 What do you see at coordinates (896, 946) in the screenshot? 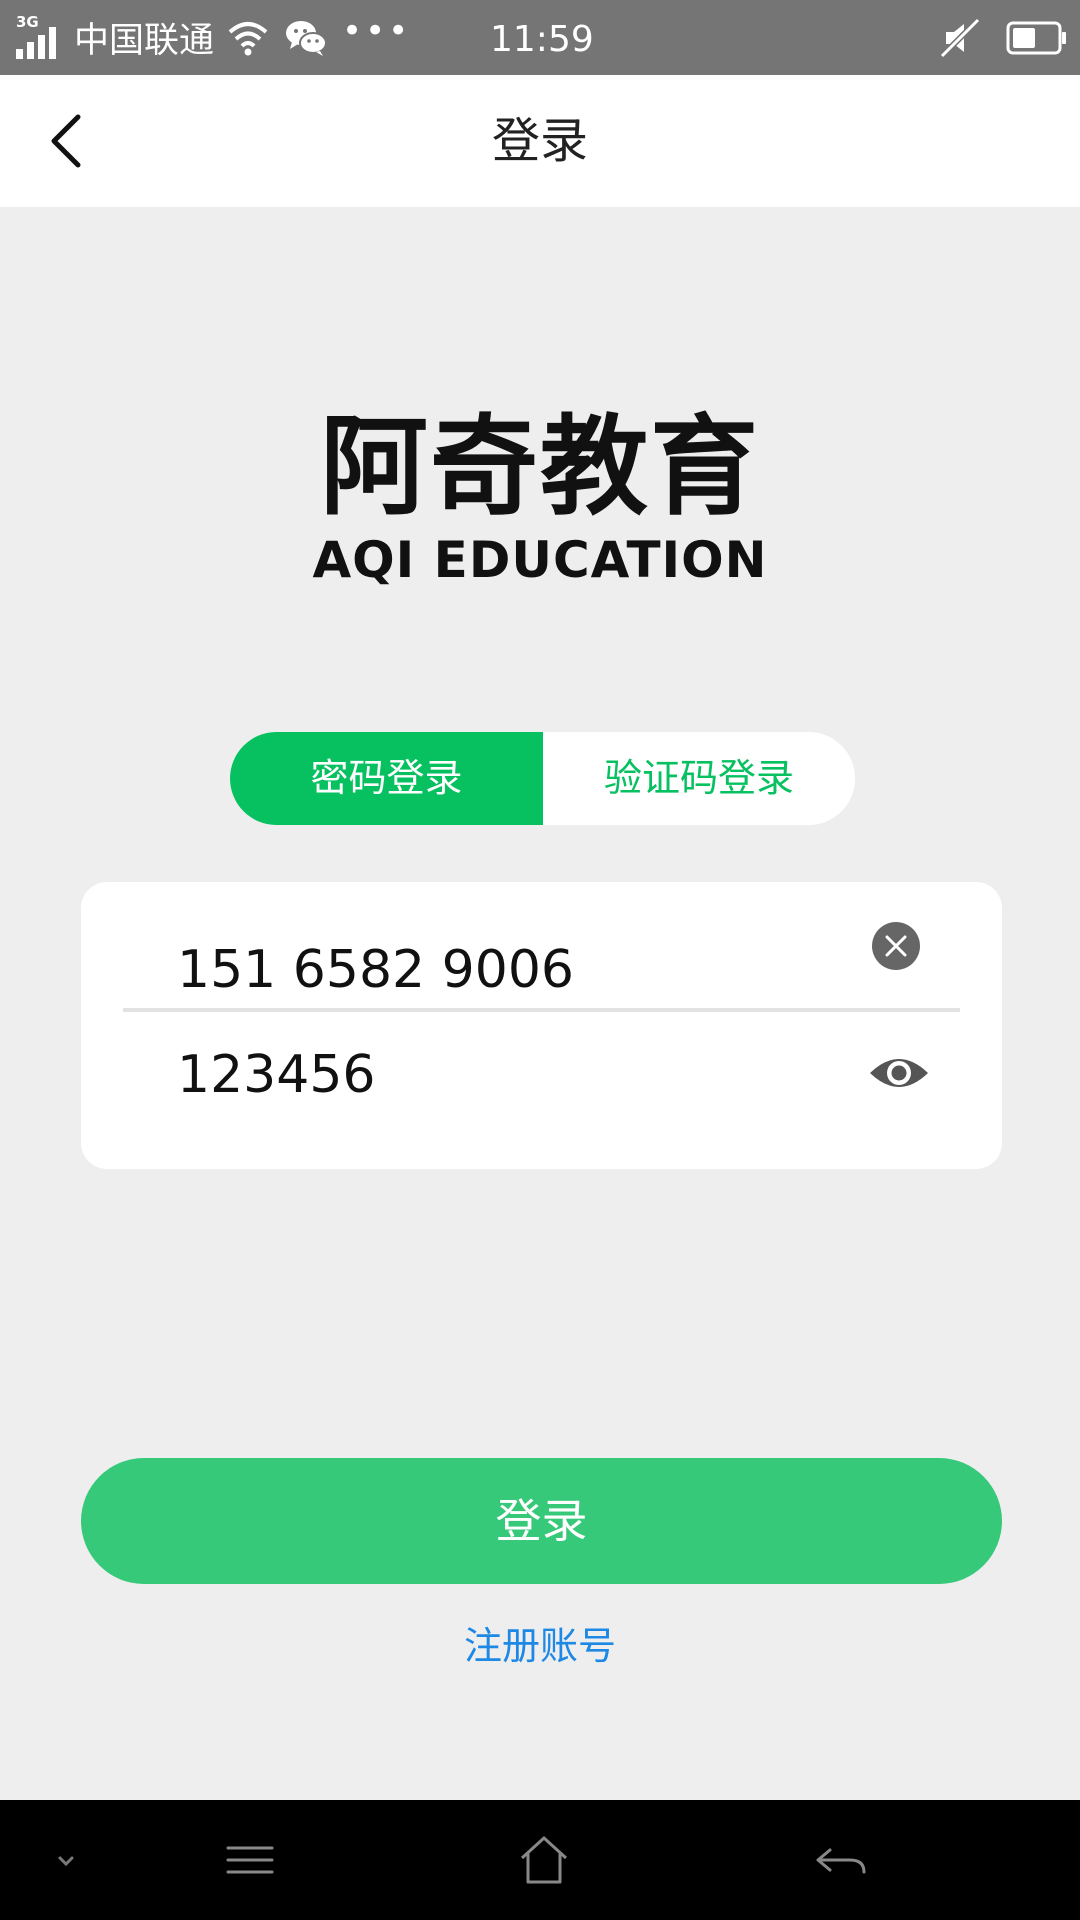
I see `clear-circle-icon` at bounding box center [896, 946].